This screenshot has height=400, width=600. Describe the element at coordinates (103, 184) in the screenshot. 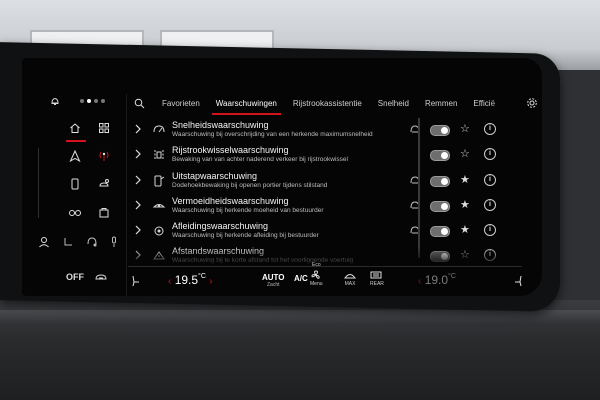

I see `car-settings-icon` at that location.